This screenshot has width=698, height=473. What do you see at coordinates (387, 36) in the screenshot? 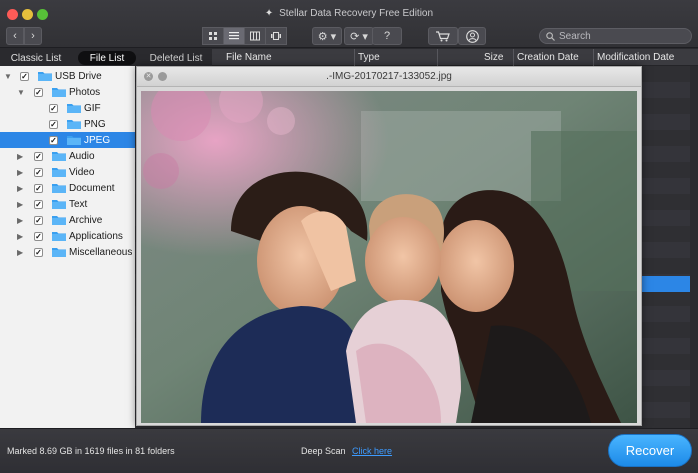
I see `help-button: ?` at bounding box center [387, 36].